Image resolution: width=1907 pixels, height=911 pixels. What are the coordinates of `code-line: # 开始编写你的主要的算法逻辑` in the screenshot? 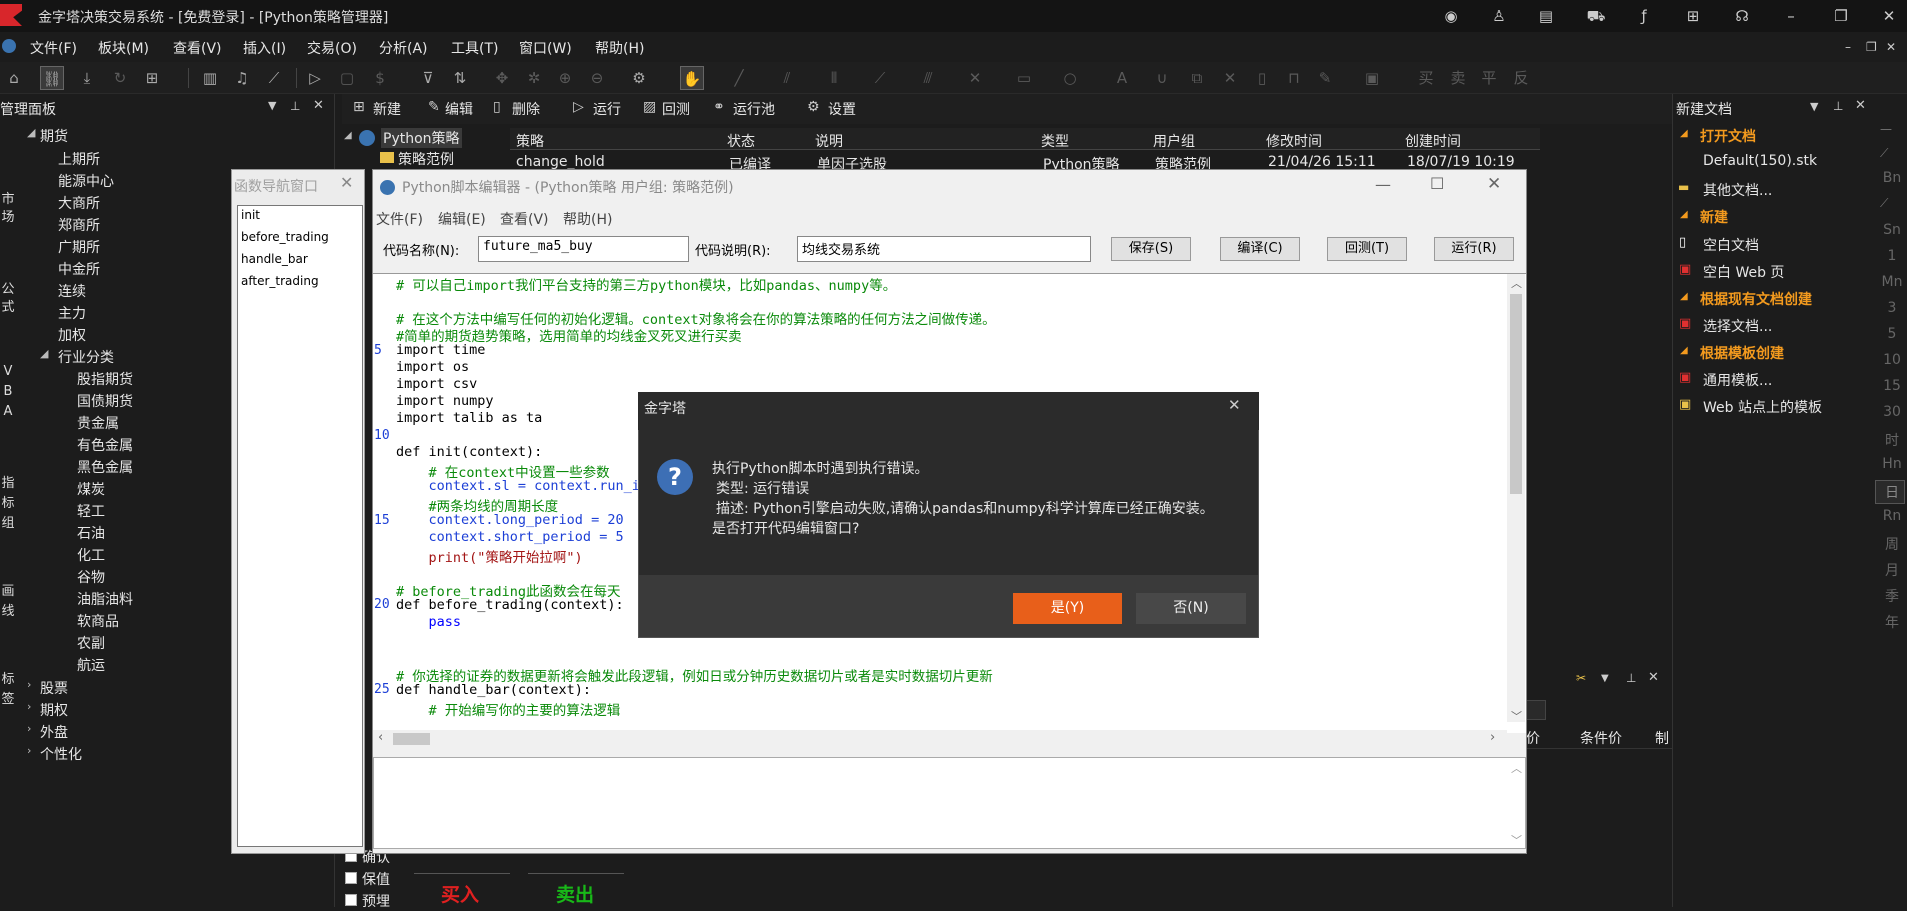 It's located at (508, 709).